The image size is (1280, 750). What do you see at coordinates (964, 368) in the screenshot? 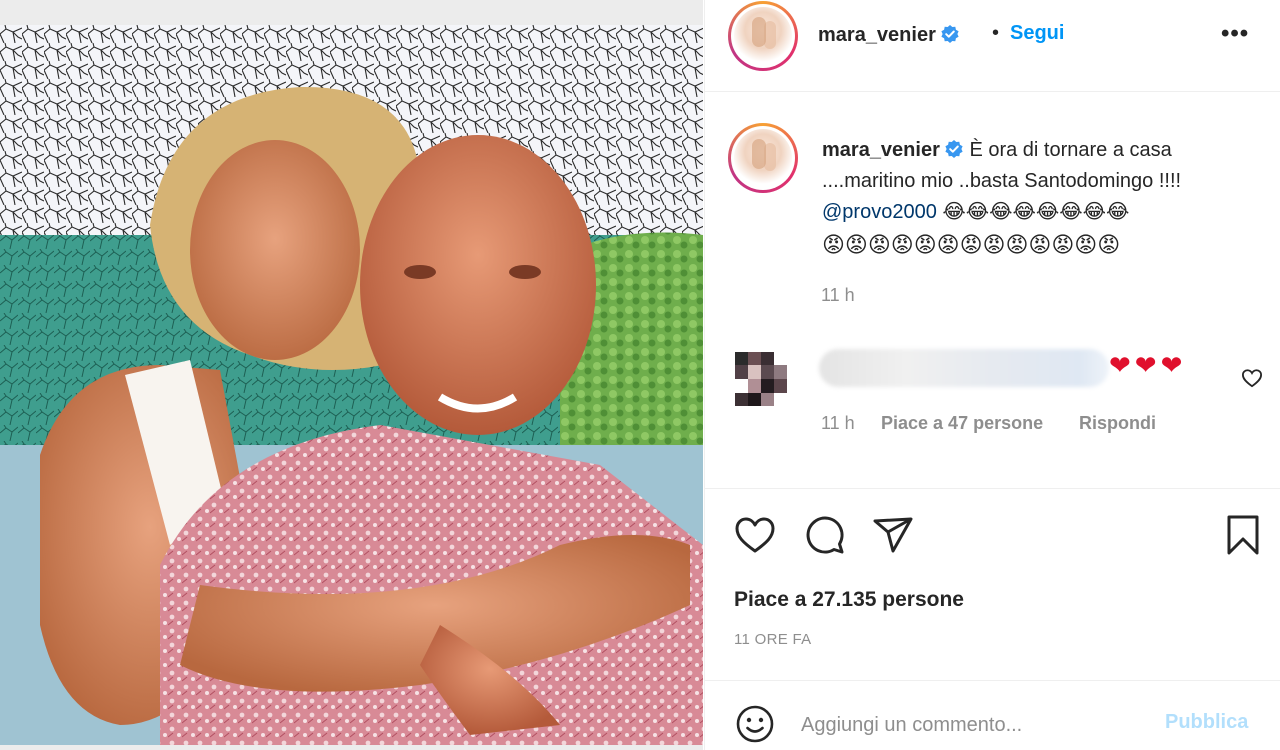
I see `blurred-comment-text` at bounding box center [964, 368].